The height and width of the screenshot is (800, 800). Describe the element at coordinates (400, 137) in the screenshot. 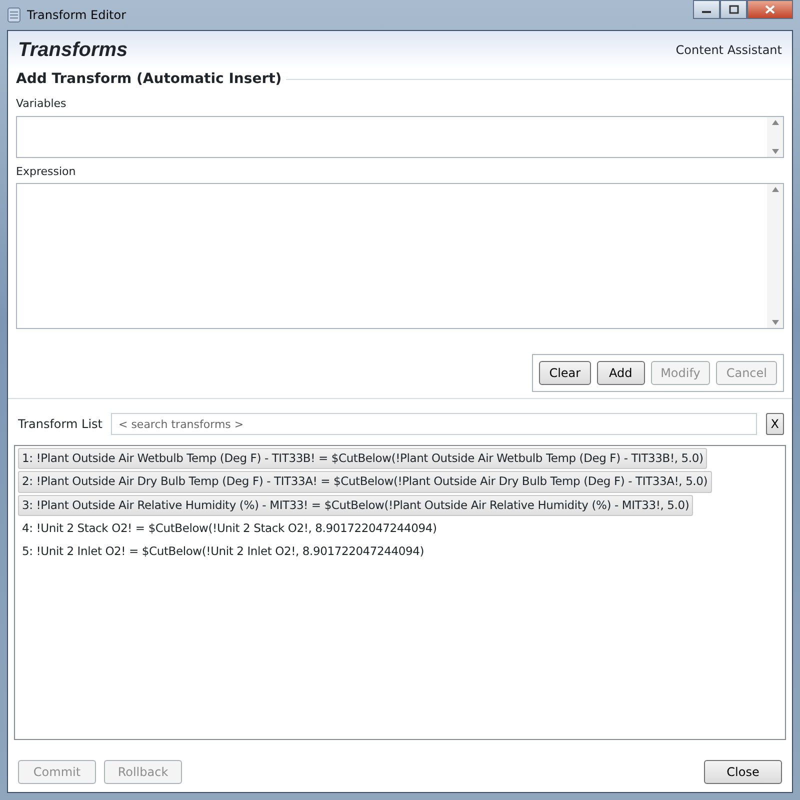

I see `text-area` at that location.